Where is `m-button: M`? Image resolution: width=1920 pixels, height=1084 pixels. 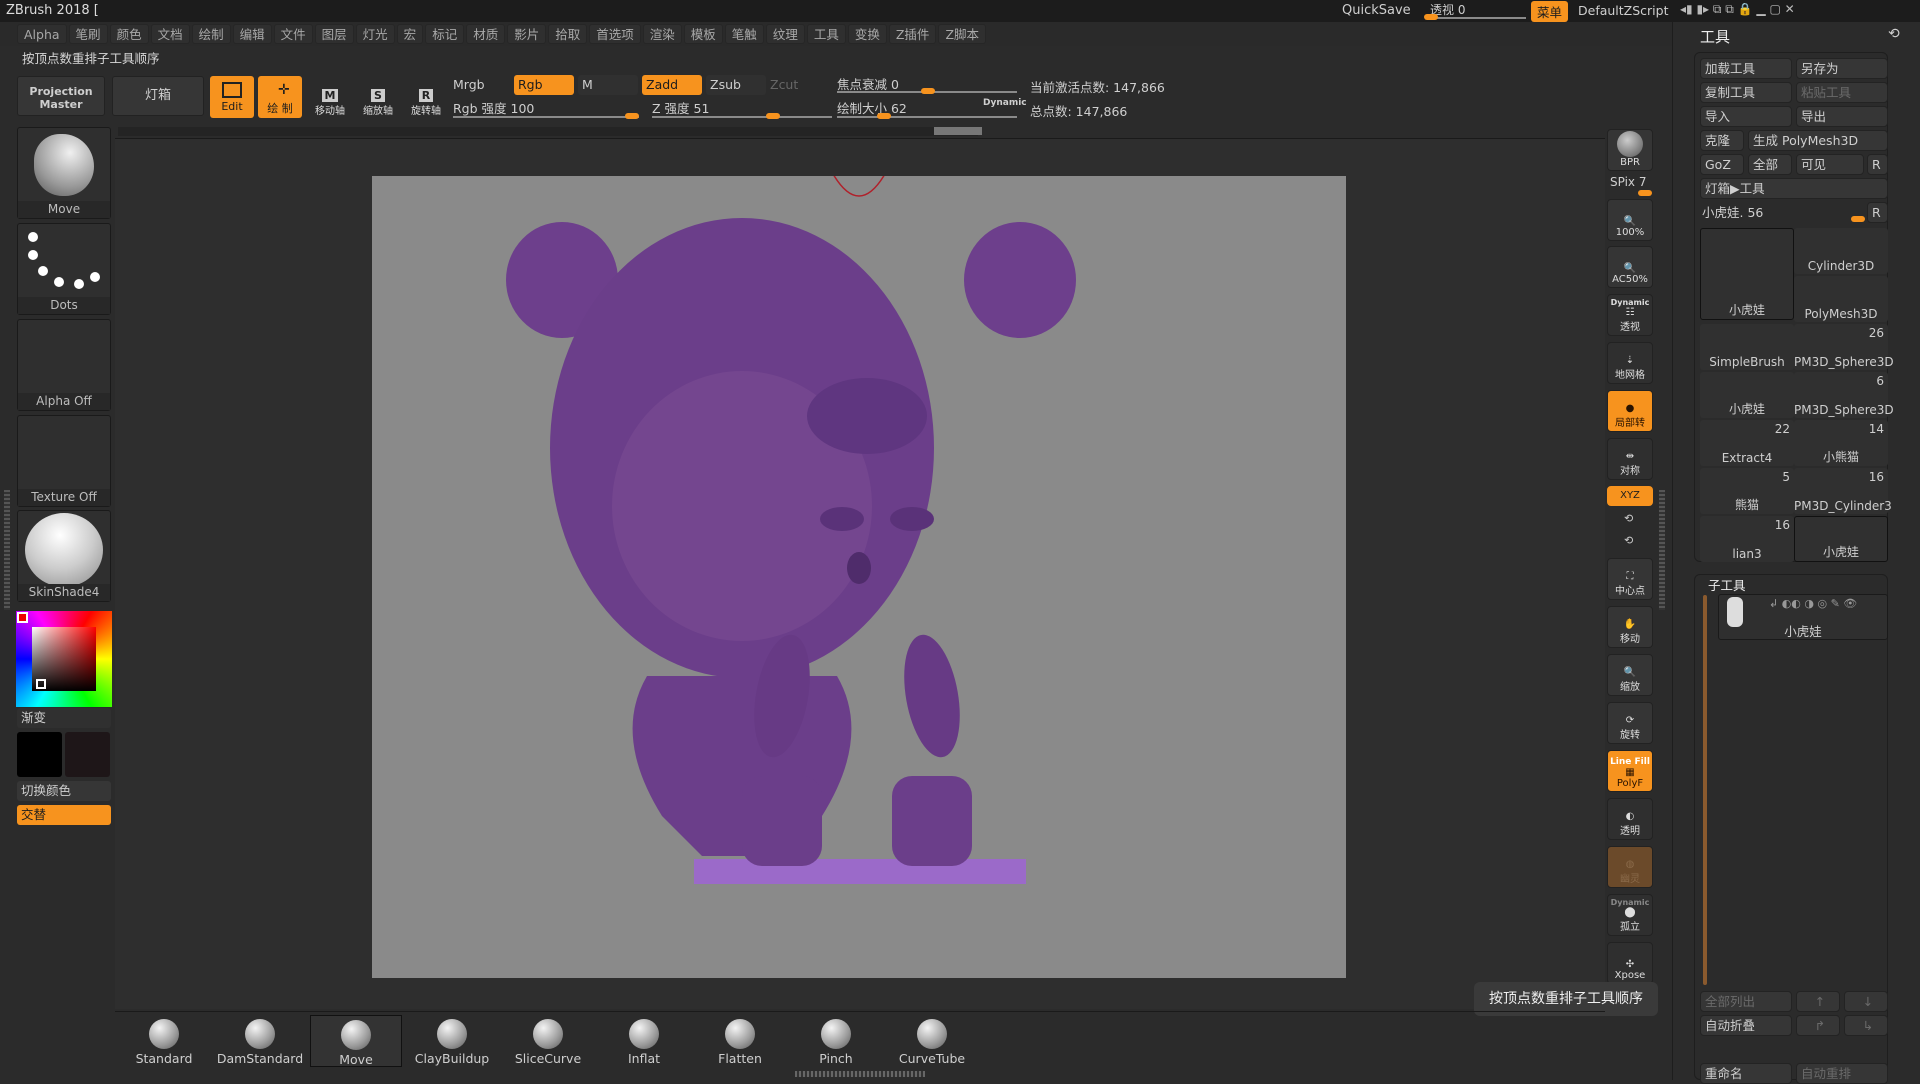 m-button: M is located at coordinates (608, 85).